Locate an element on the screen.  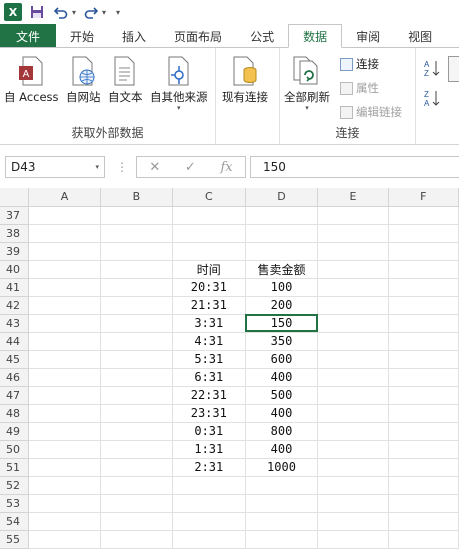
from-web-button: 自网站 is located at coordinates (83, 79).